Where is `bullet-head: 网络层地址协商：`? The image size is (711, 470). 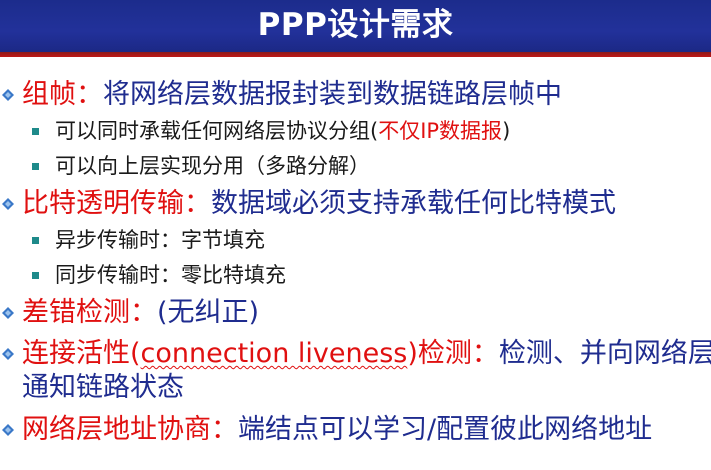 bullet-head: 网络层地址协商： is located at coordinates (130, 429).